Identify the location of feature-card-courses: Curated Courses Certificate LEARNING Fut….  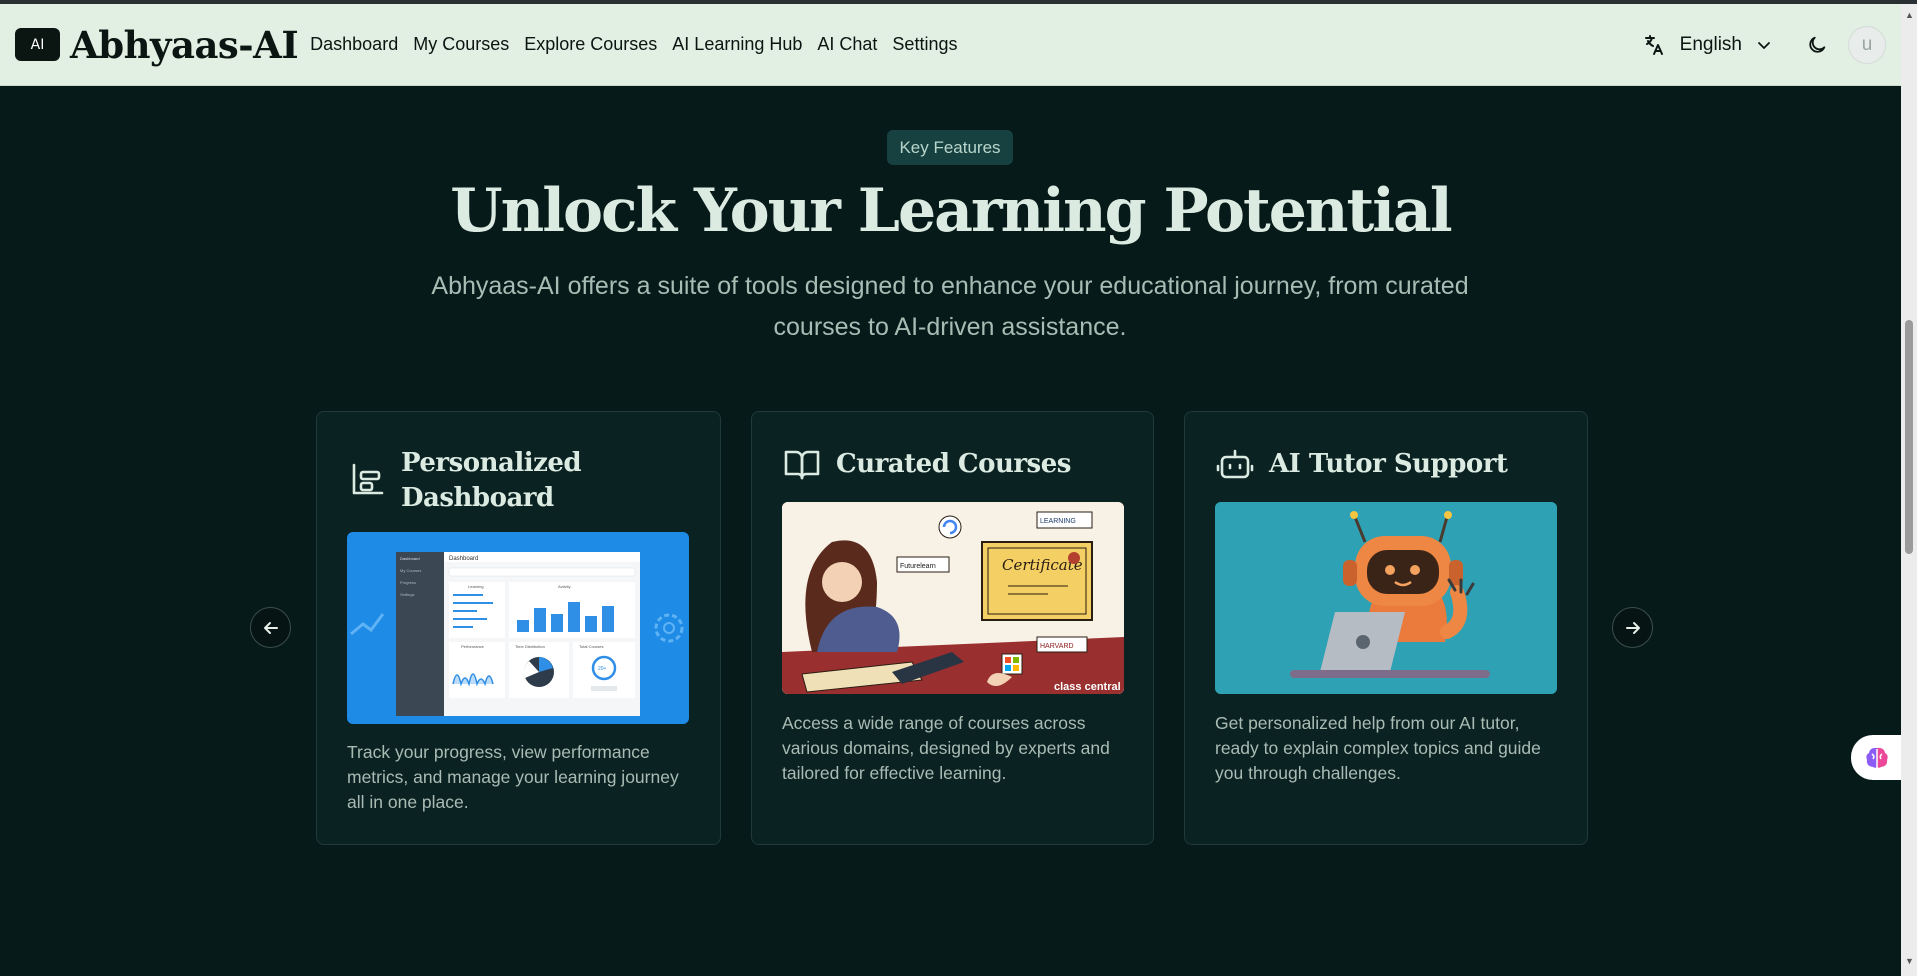
(952, 628).